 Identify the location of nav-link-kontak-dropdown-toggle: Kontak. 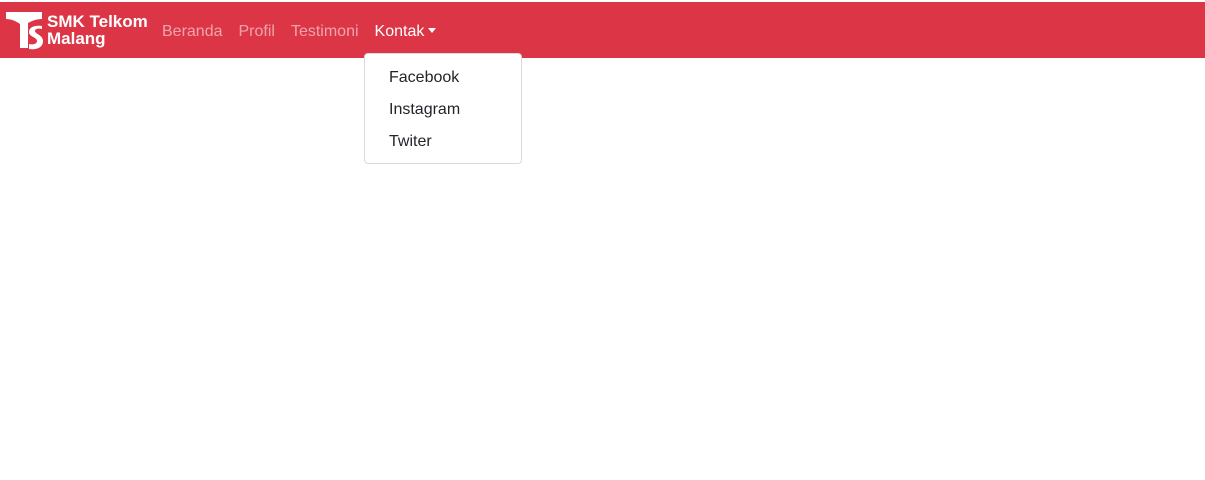
(406, 32).